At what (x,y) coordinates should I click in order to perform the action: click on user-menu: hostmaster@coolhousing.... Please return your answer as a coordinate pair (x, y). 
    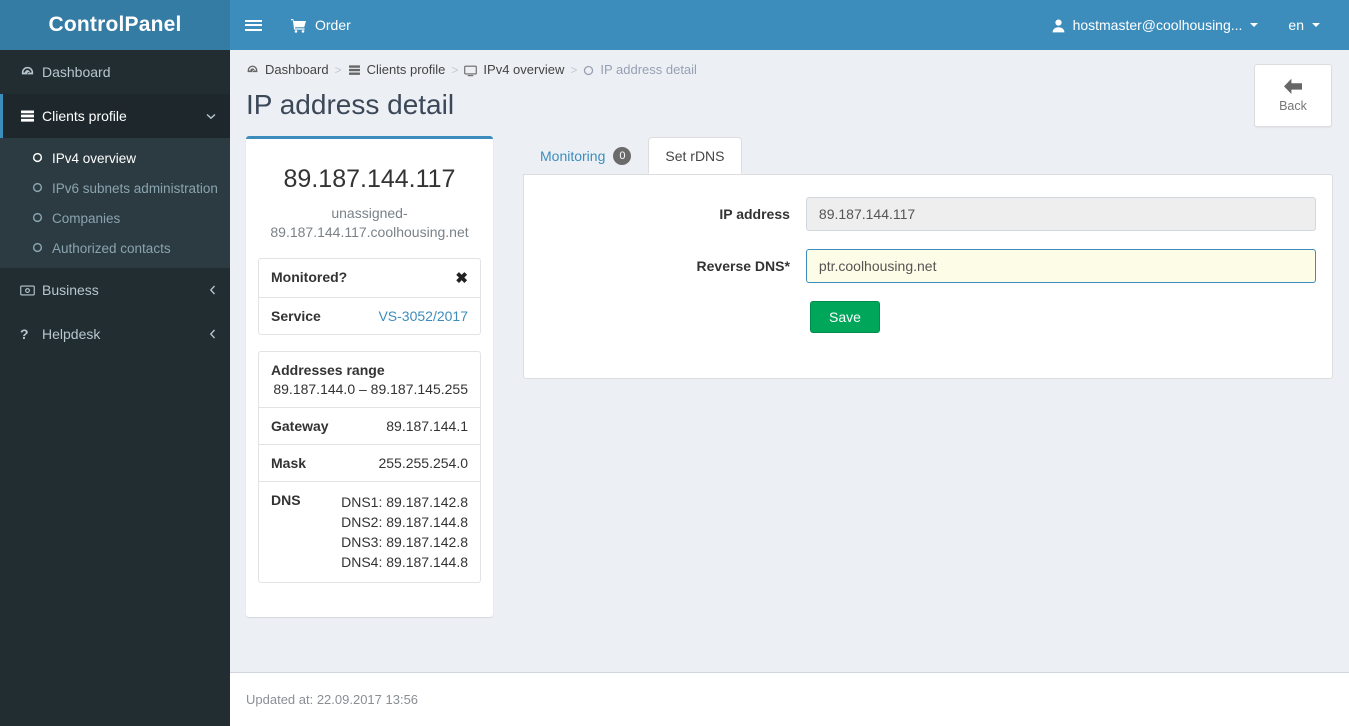
    Looking at the image, I should click on (1155, 25).